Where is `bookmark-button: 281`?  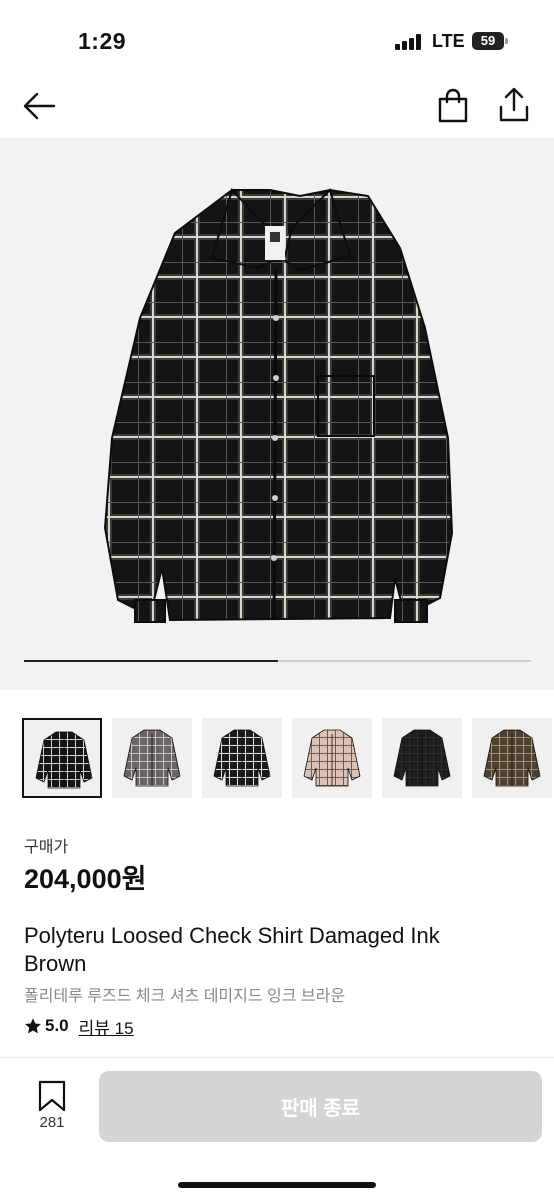 bookmark-button: 281 is located at coordinates (52, 1108).